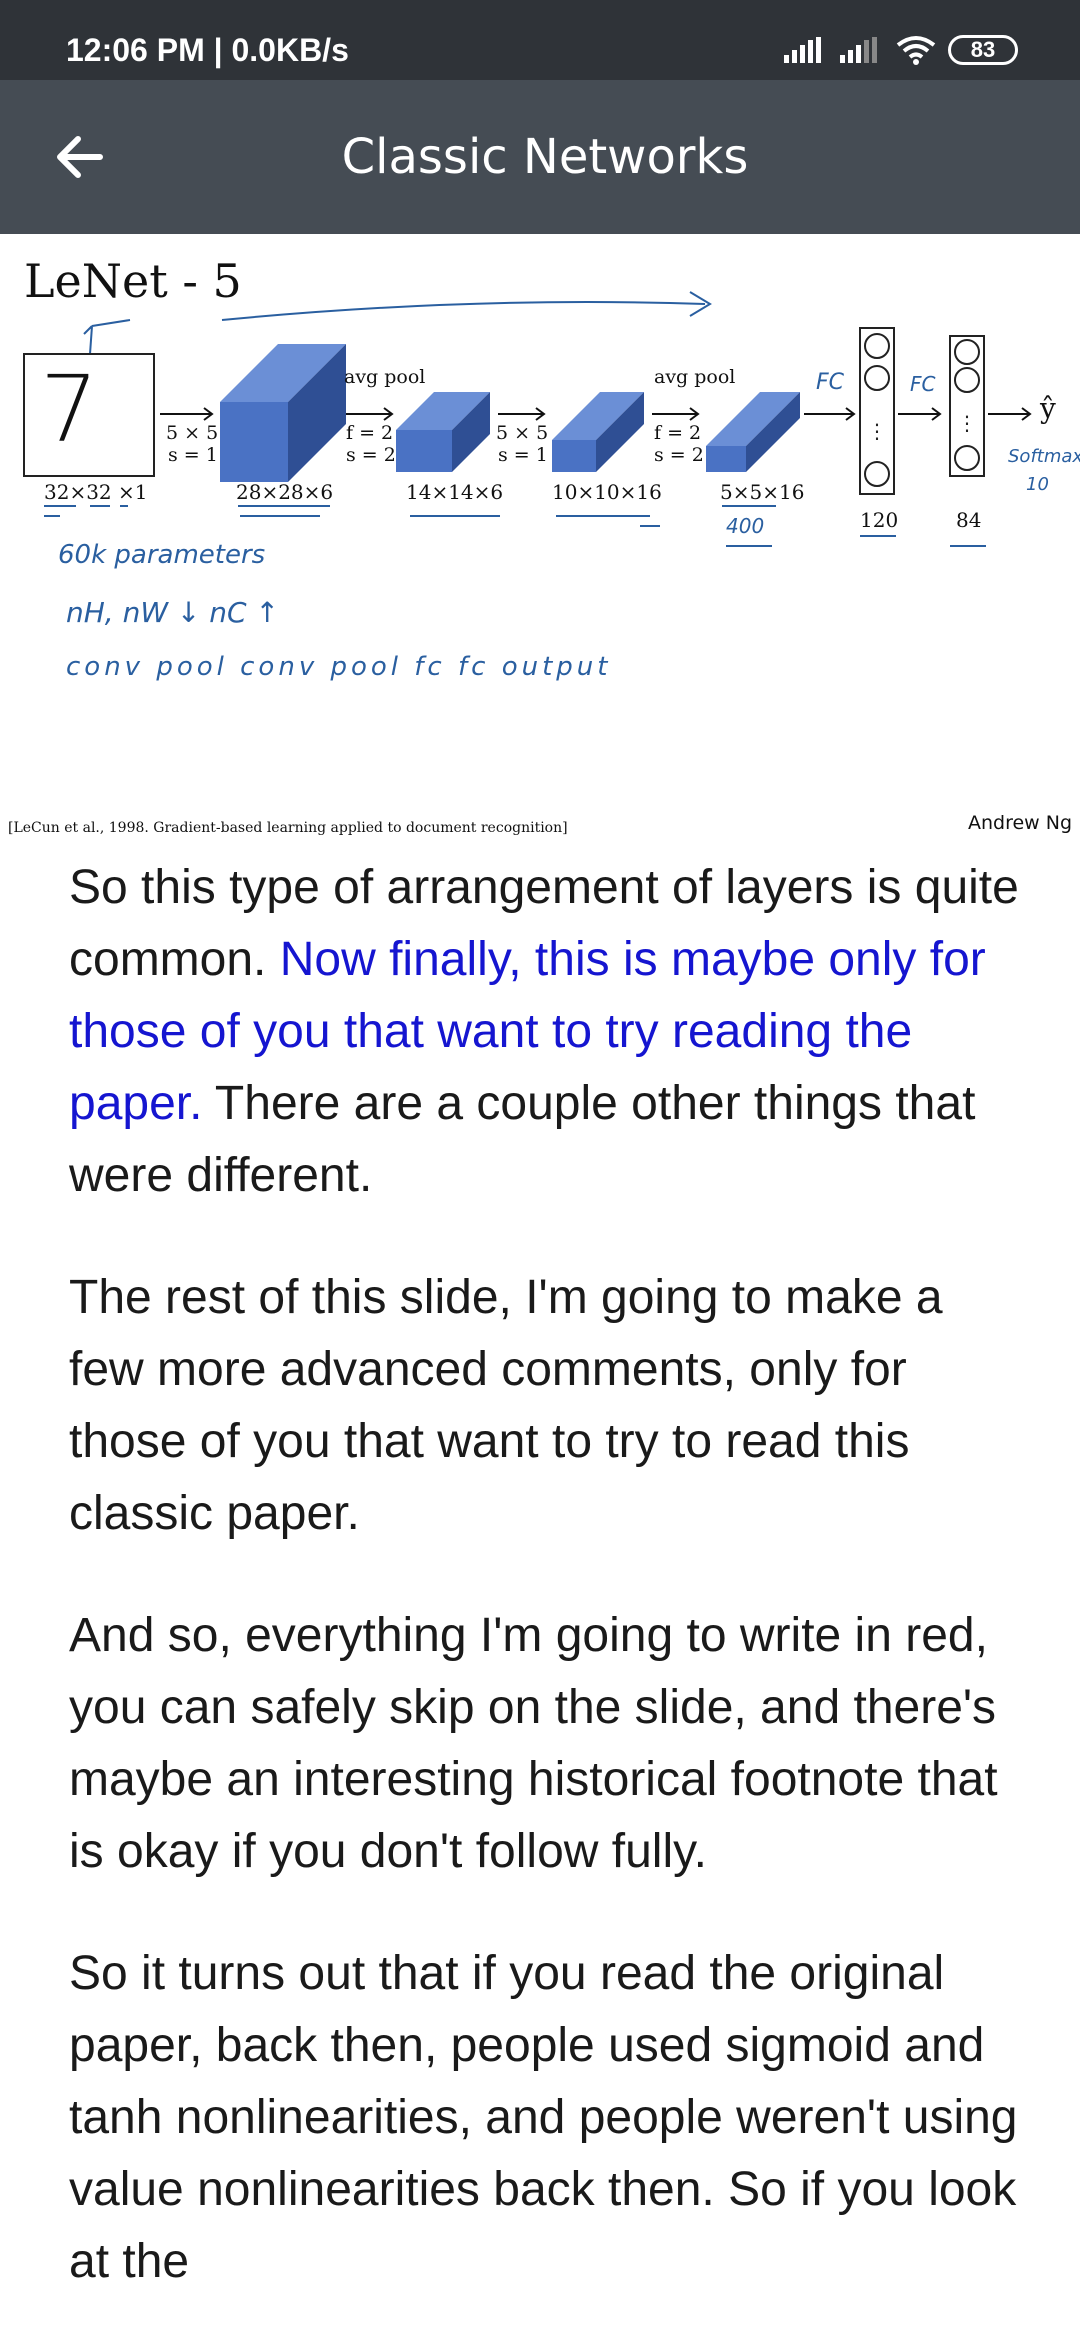 This screenshot has height=2348, width=1080. What do you see at coordinates (207, 50) in the screenshot?
I see `status-time-speed: 12:06 PM | 0.0KB/s` at bounding box center [207, 50].